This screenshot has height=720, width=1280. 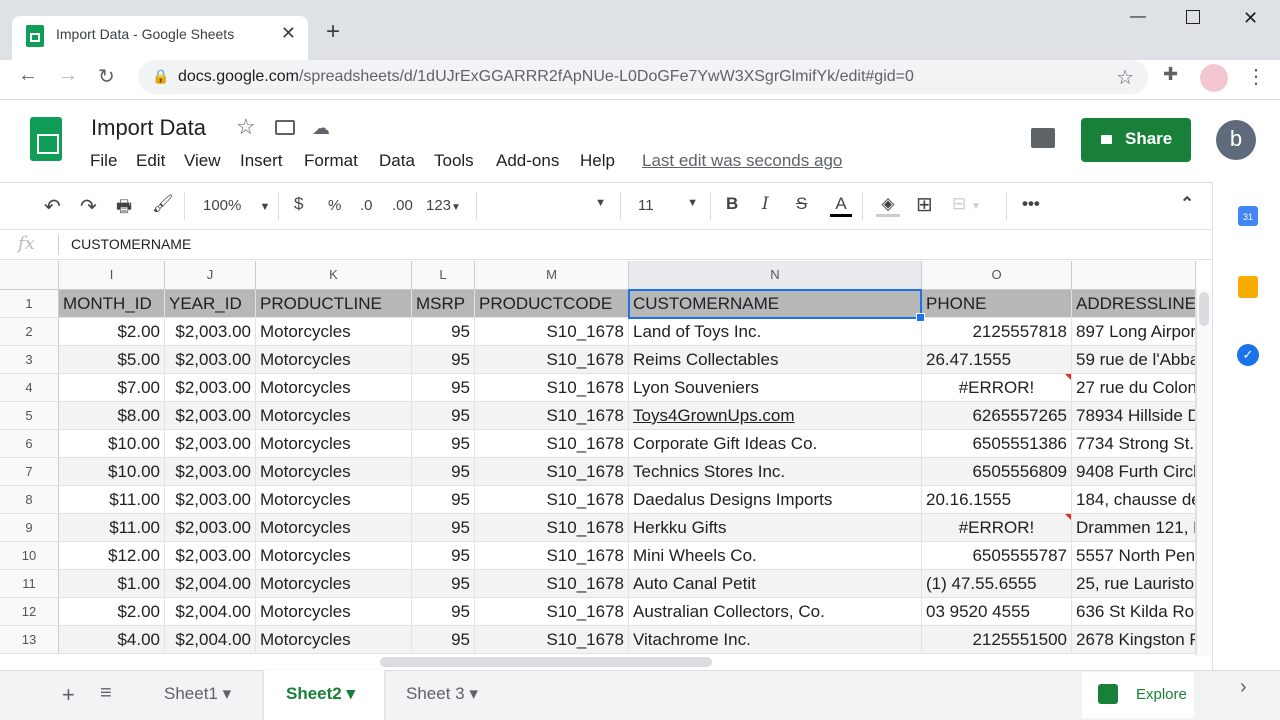 What do you see at coordinates (1134, 500) in the screenshot?
I see `table-cell: 184, chausse de Tournai` at bounding box center [1134, 500].